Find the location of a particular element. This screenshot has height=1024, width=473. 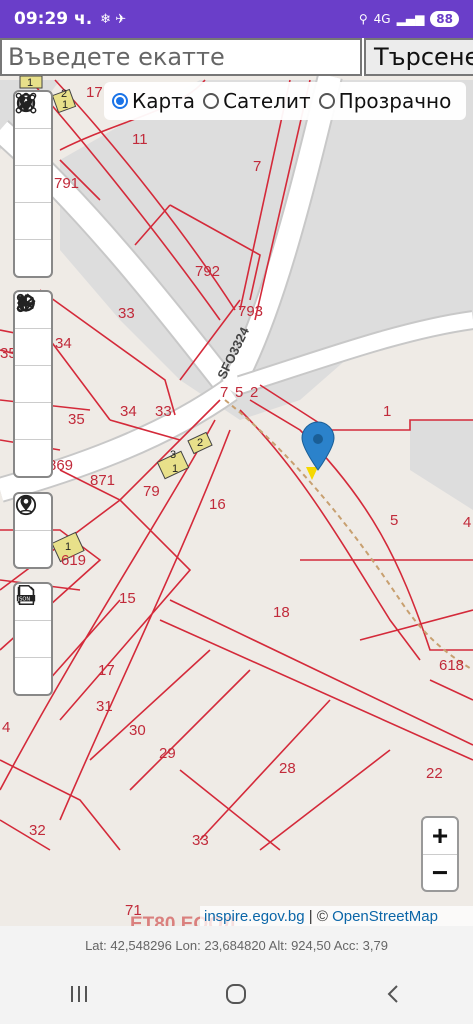

layer-switcher: Карта Сателит Прозрачно is located at coordinates (285, 101).